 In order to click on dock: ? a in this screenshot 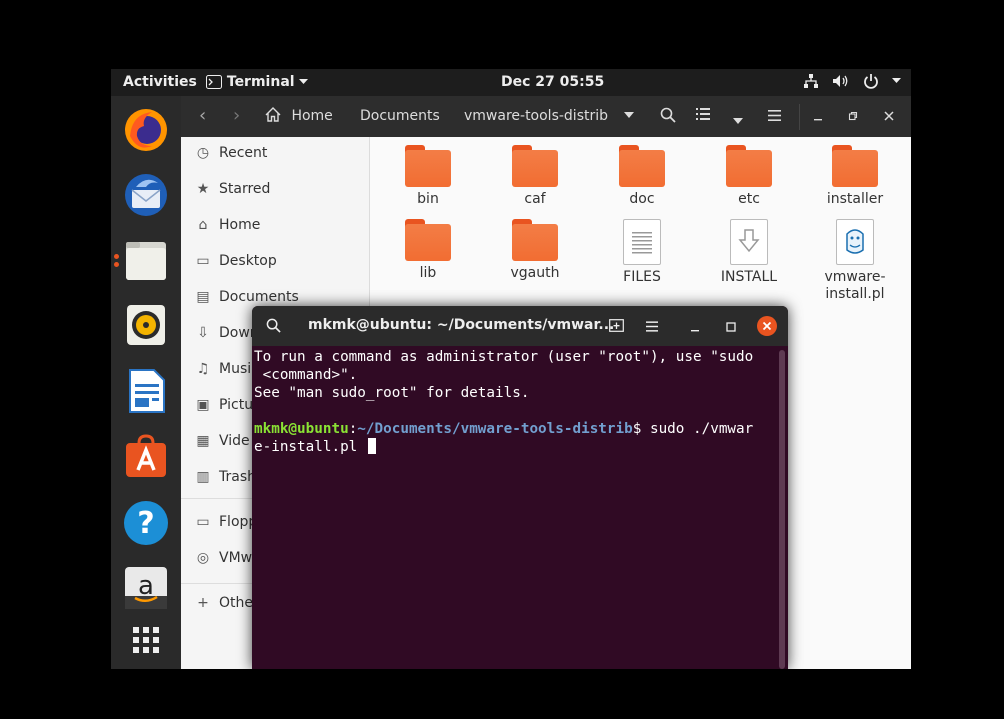, I will do `click(146, 382)`.